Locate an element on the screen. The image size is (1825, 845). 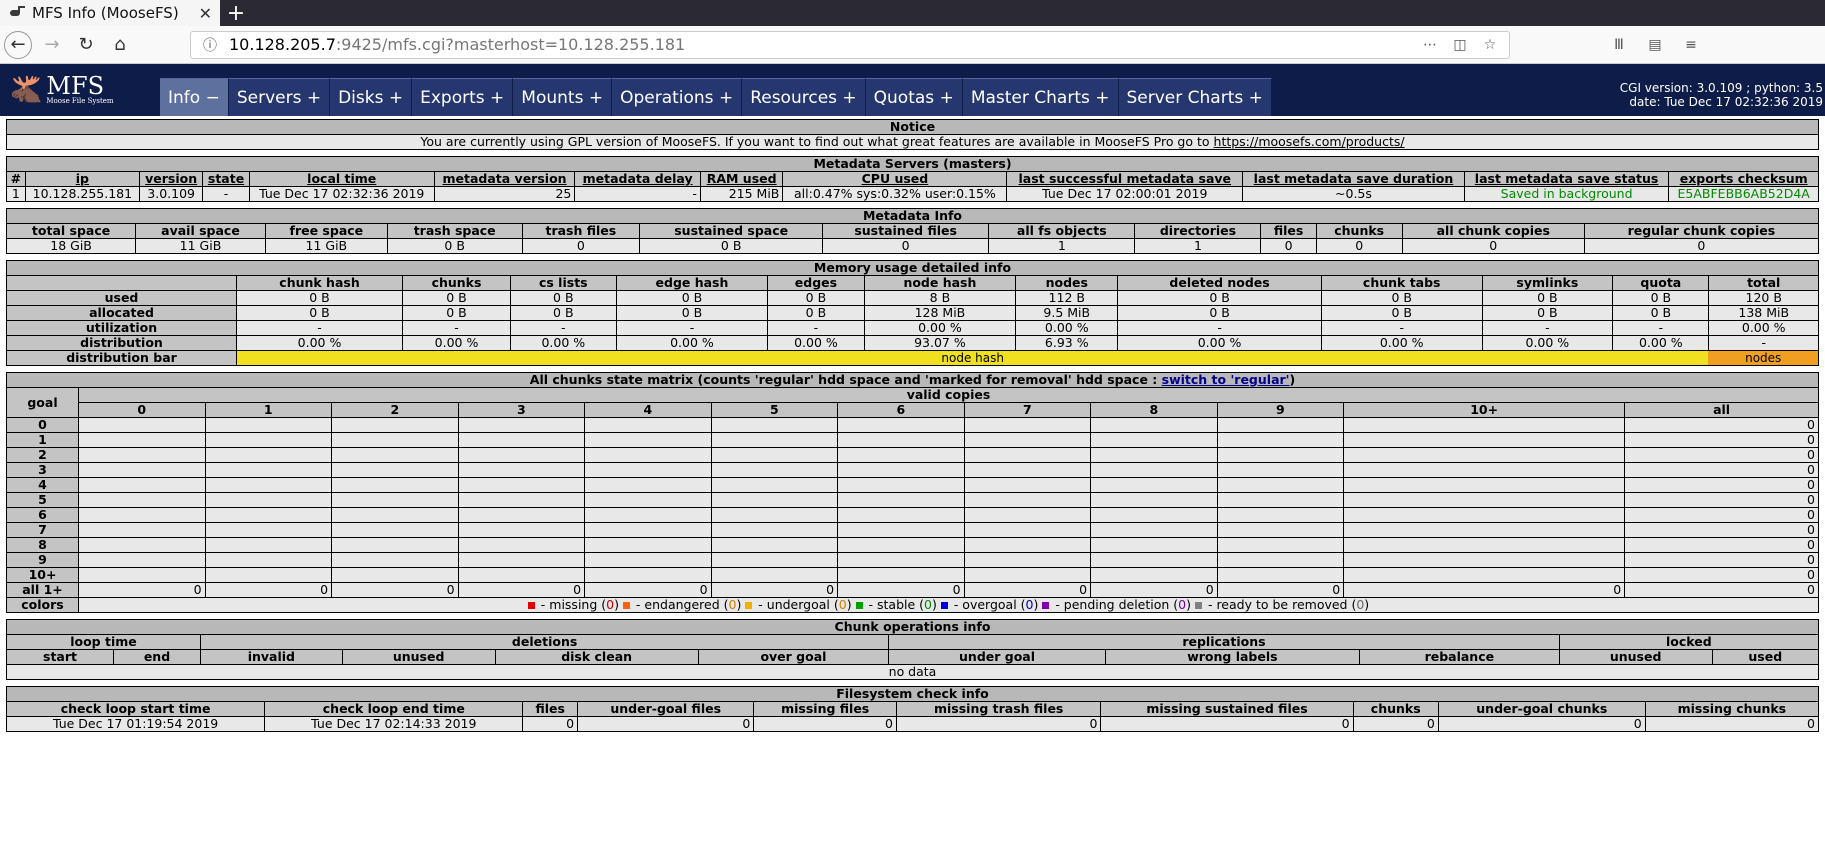
menu-icon: ≡ is located at coordinates (1691, 45).